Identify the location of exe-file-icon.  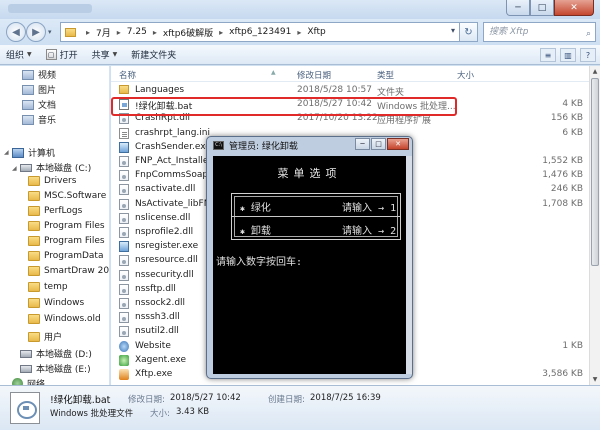
(124, 247).